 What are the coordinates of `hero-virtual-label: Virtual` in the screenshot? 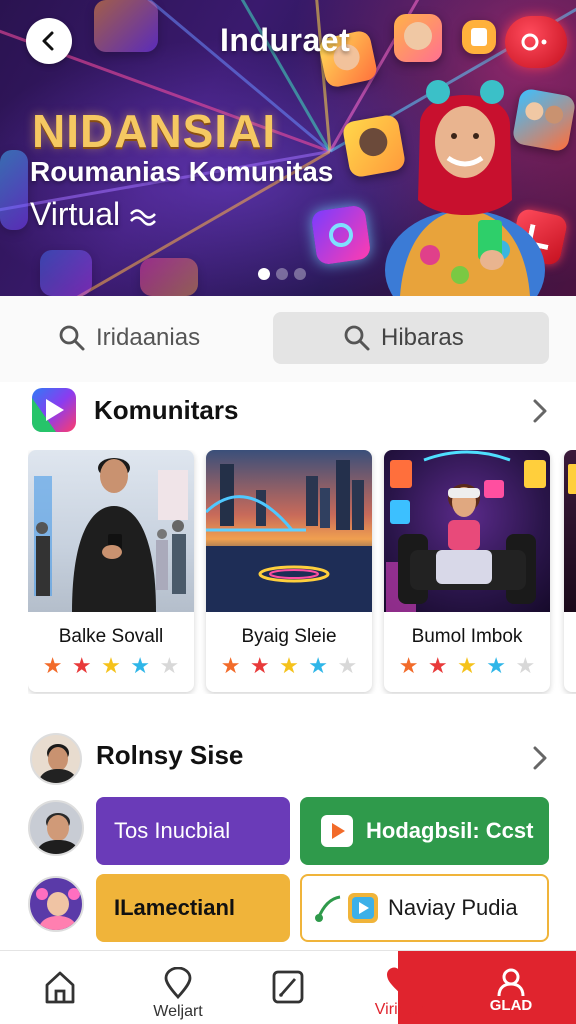 It's located at (75, 214).